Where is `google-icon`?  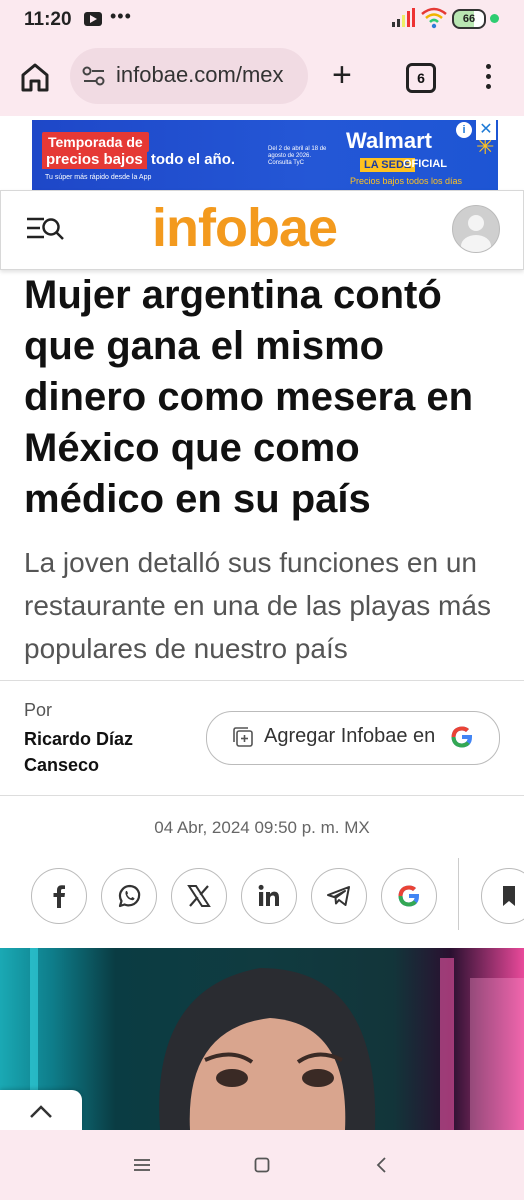
google-icon is located at coordinates (408, 896).